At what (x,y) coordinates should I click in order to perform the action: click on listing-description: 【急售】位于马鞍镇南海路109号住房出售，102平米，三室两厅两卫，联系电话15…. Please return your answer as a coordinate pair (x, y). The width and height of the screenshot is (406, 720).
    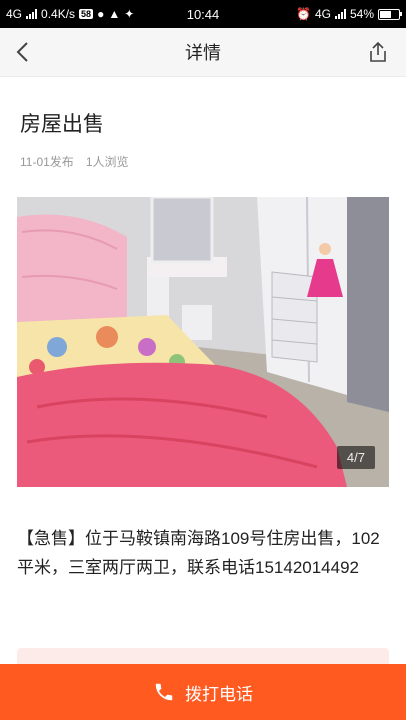
    Looking at the image, I should click on (198, 553).